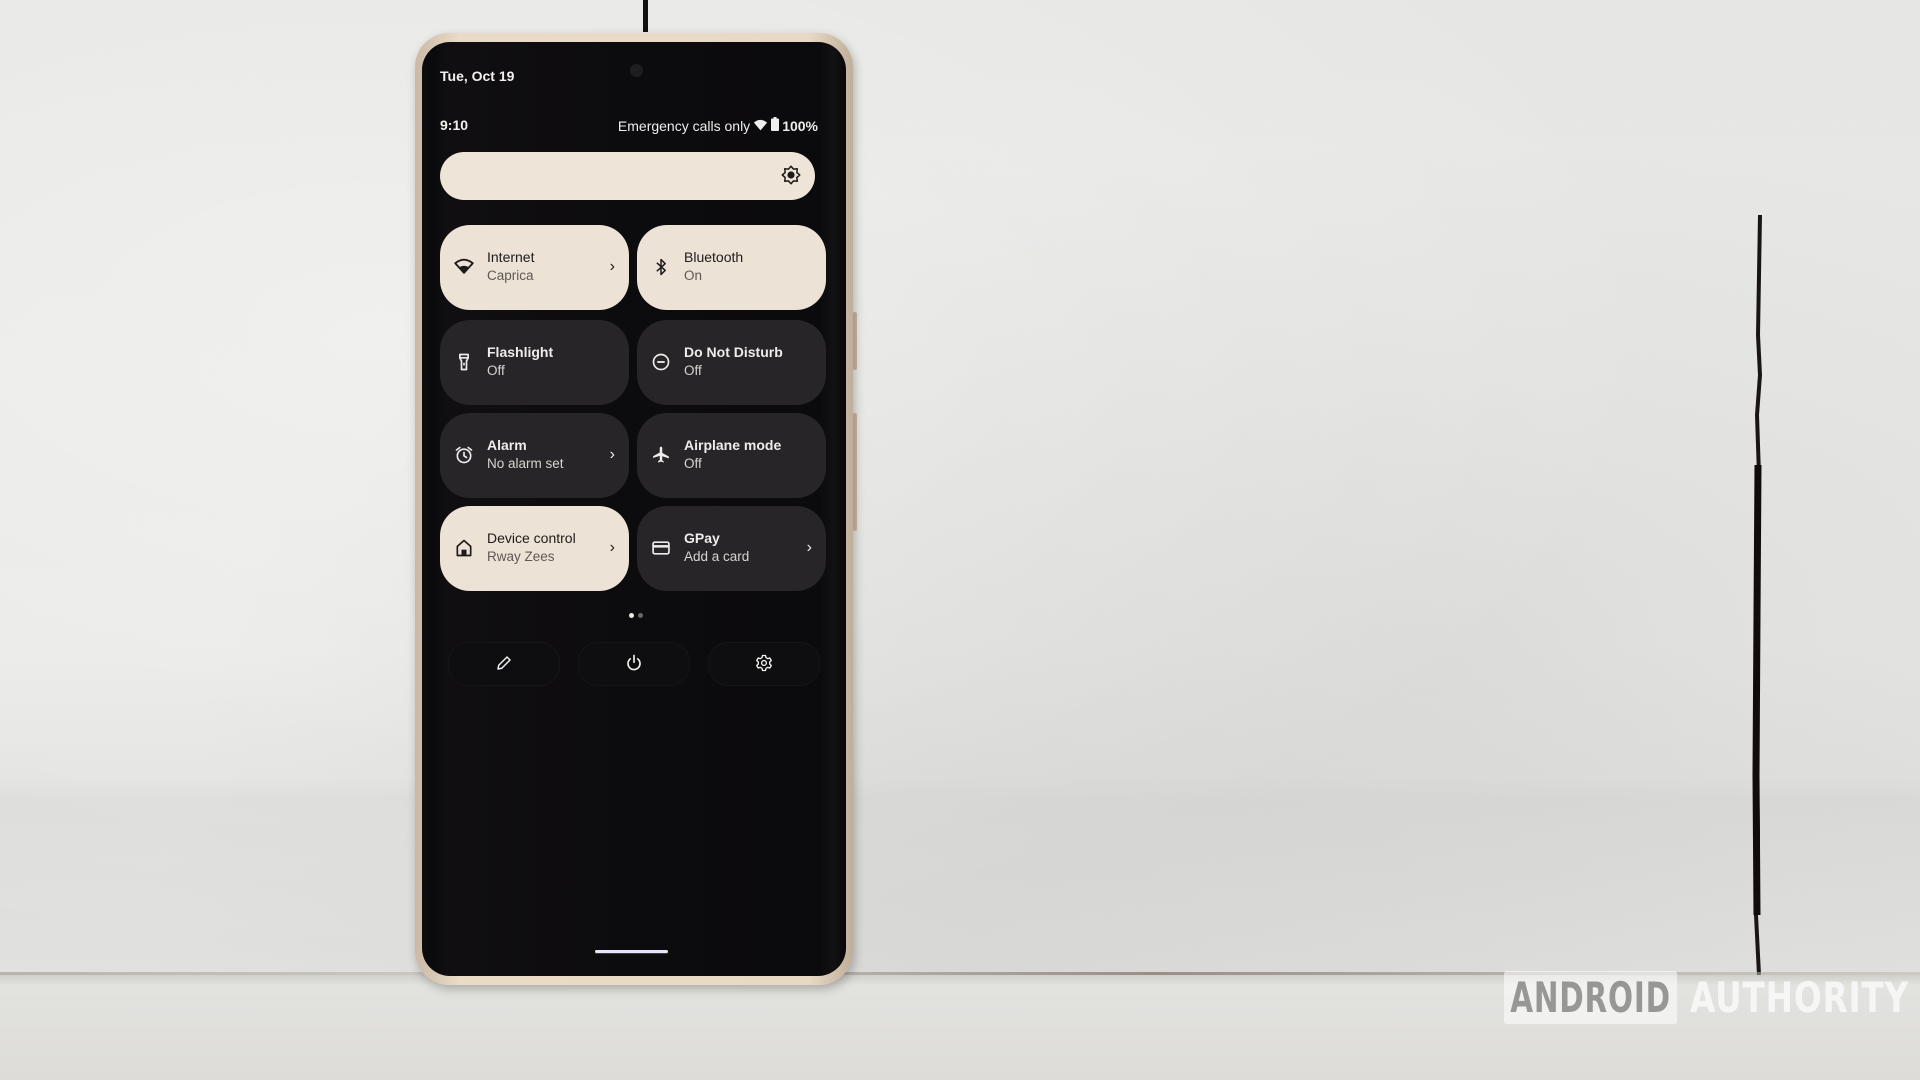  What do you see at coordinates (693, 275) in the screenshot?
I see `tile-subtitle: On` at bounding box center [693, 275].